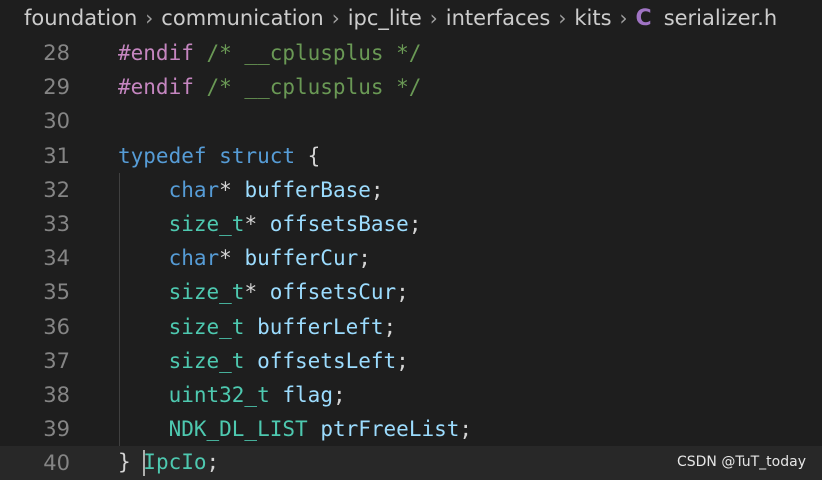  I want to click on code-token: typedef, so click(162, 155).